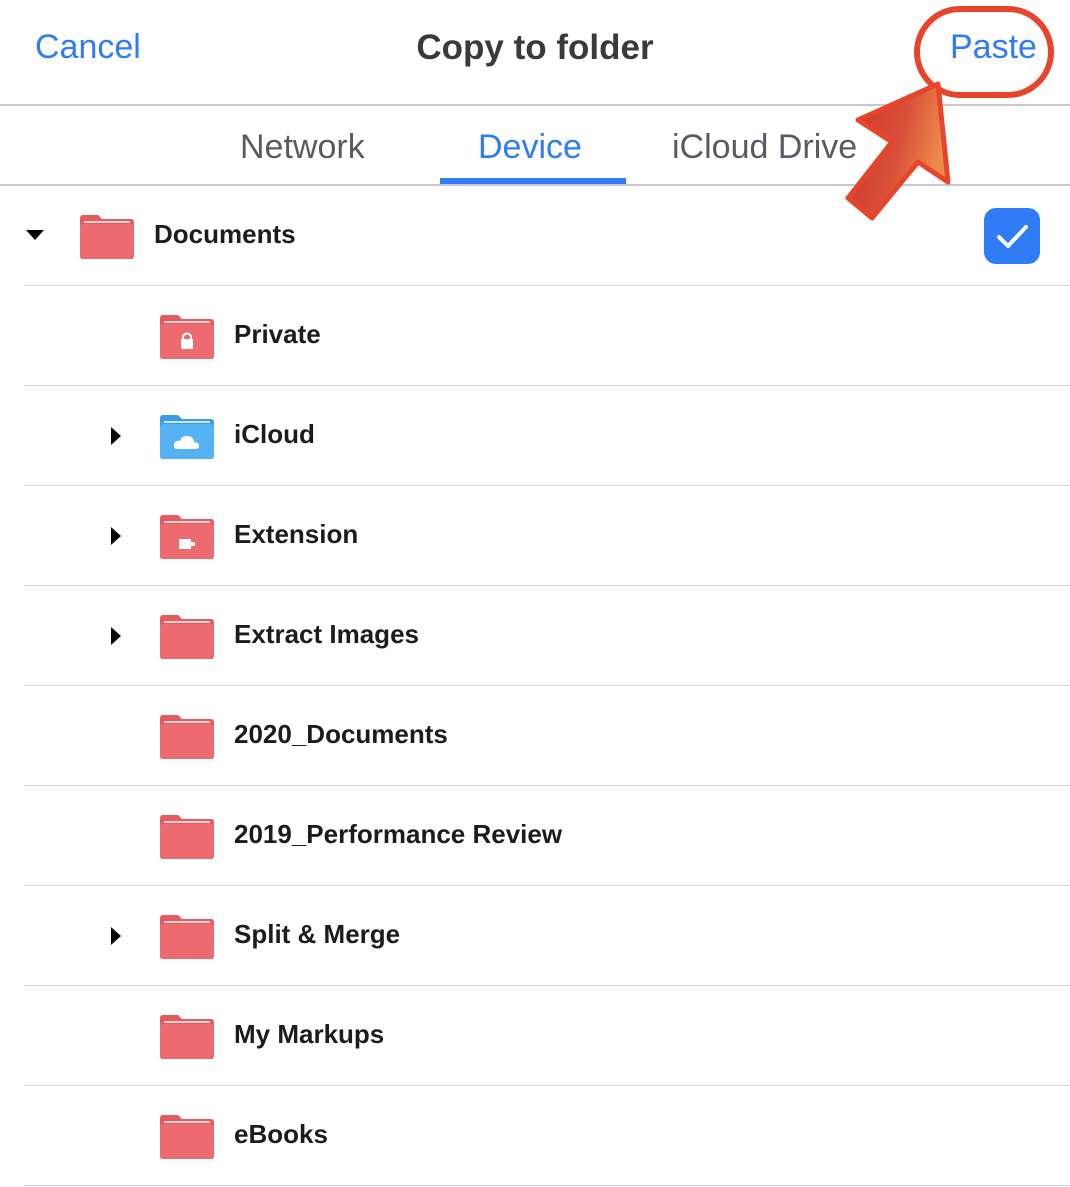 The height and width of the screenshot is (1187, 1070). What do you see at coordinates (398, 834) in the screenshot?
I see `folder-label: 2019_Performance Review` at bounding box center [398, 834].